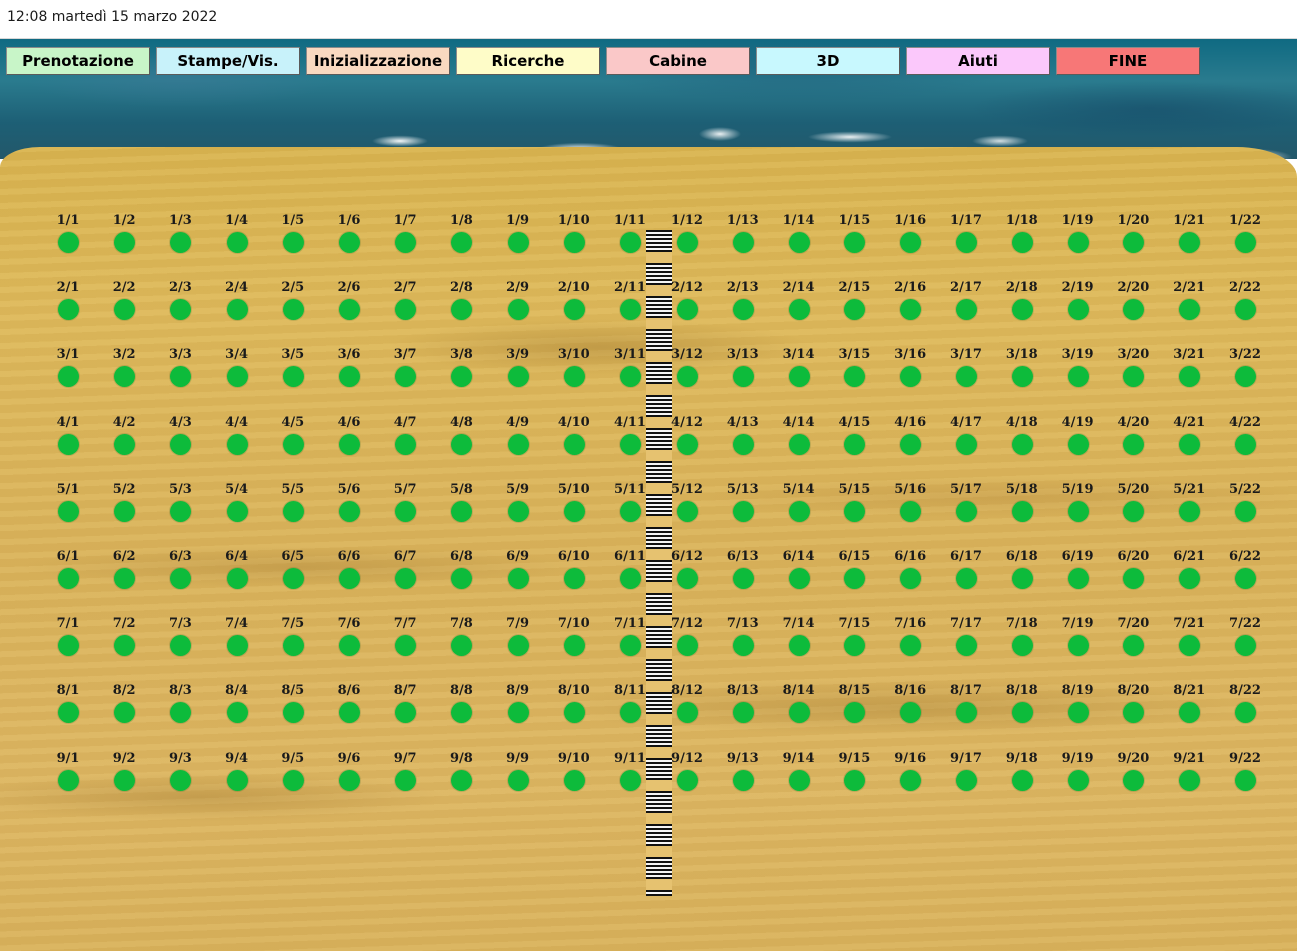 The image size is (1297, 951). What do you see at coordinates (1022, 440) in the screenshot?
I see `umbrella-spot: 4/18` at bounding box center [1022, 440].